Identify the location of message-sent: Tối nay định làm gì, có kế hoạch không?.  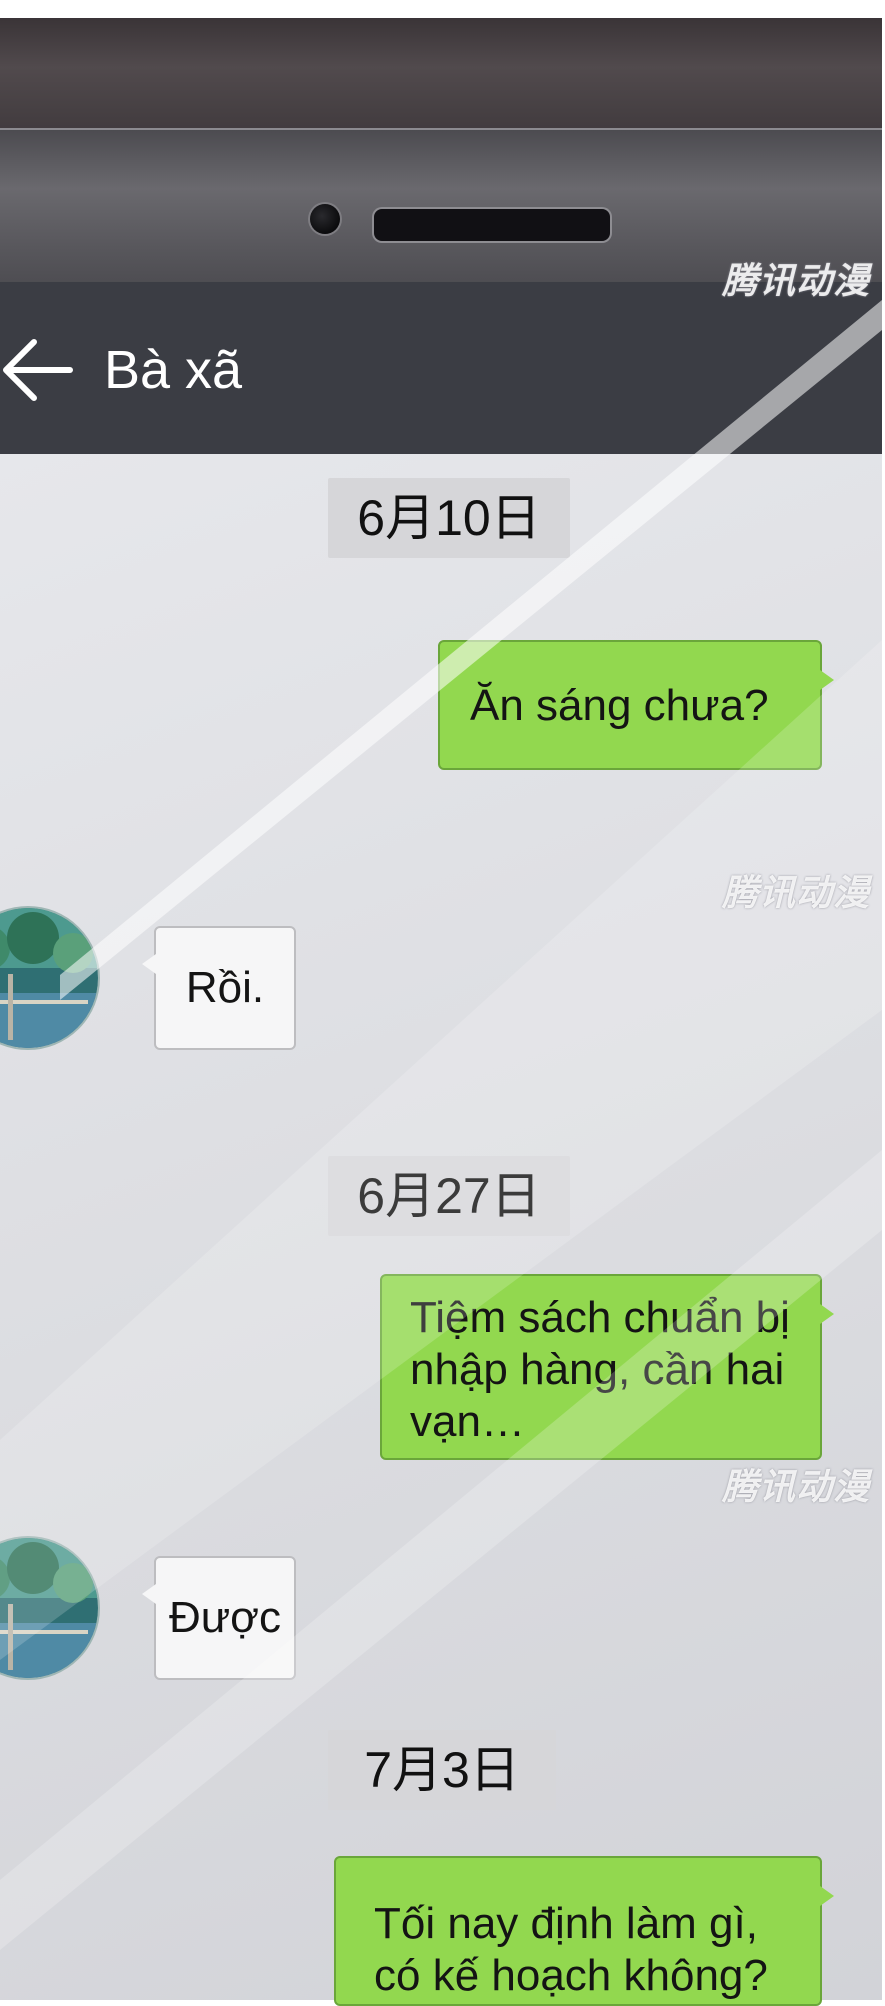
(584, 1931).